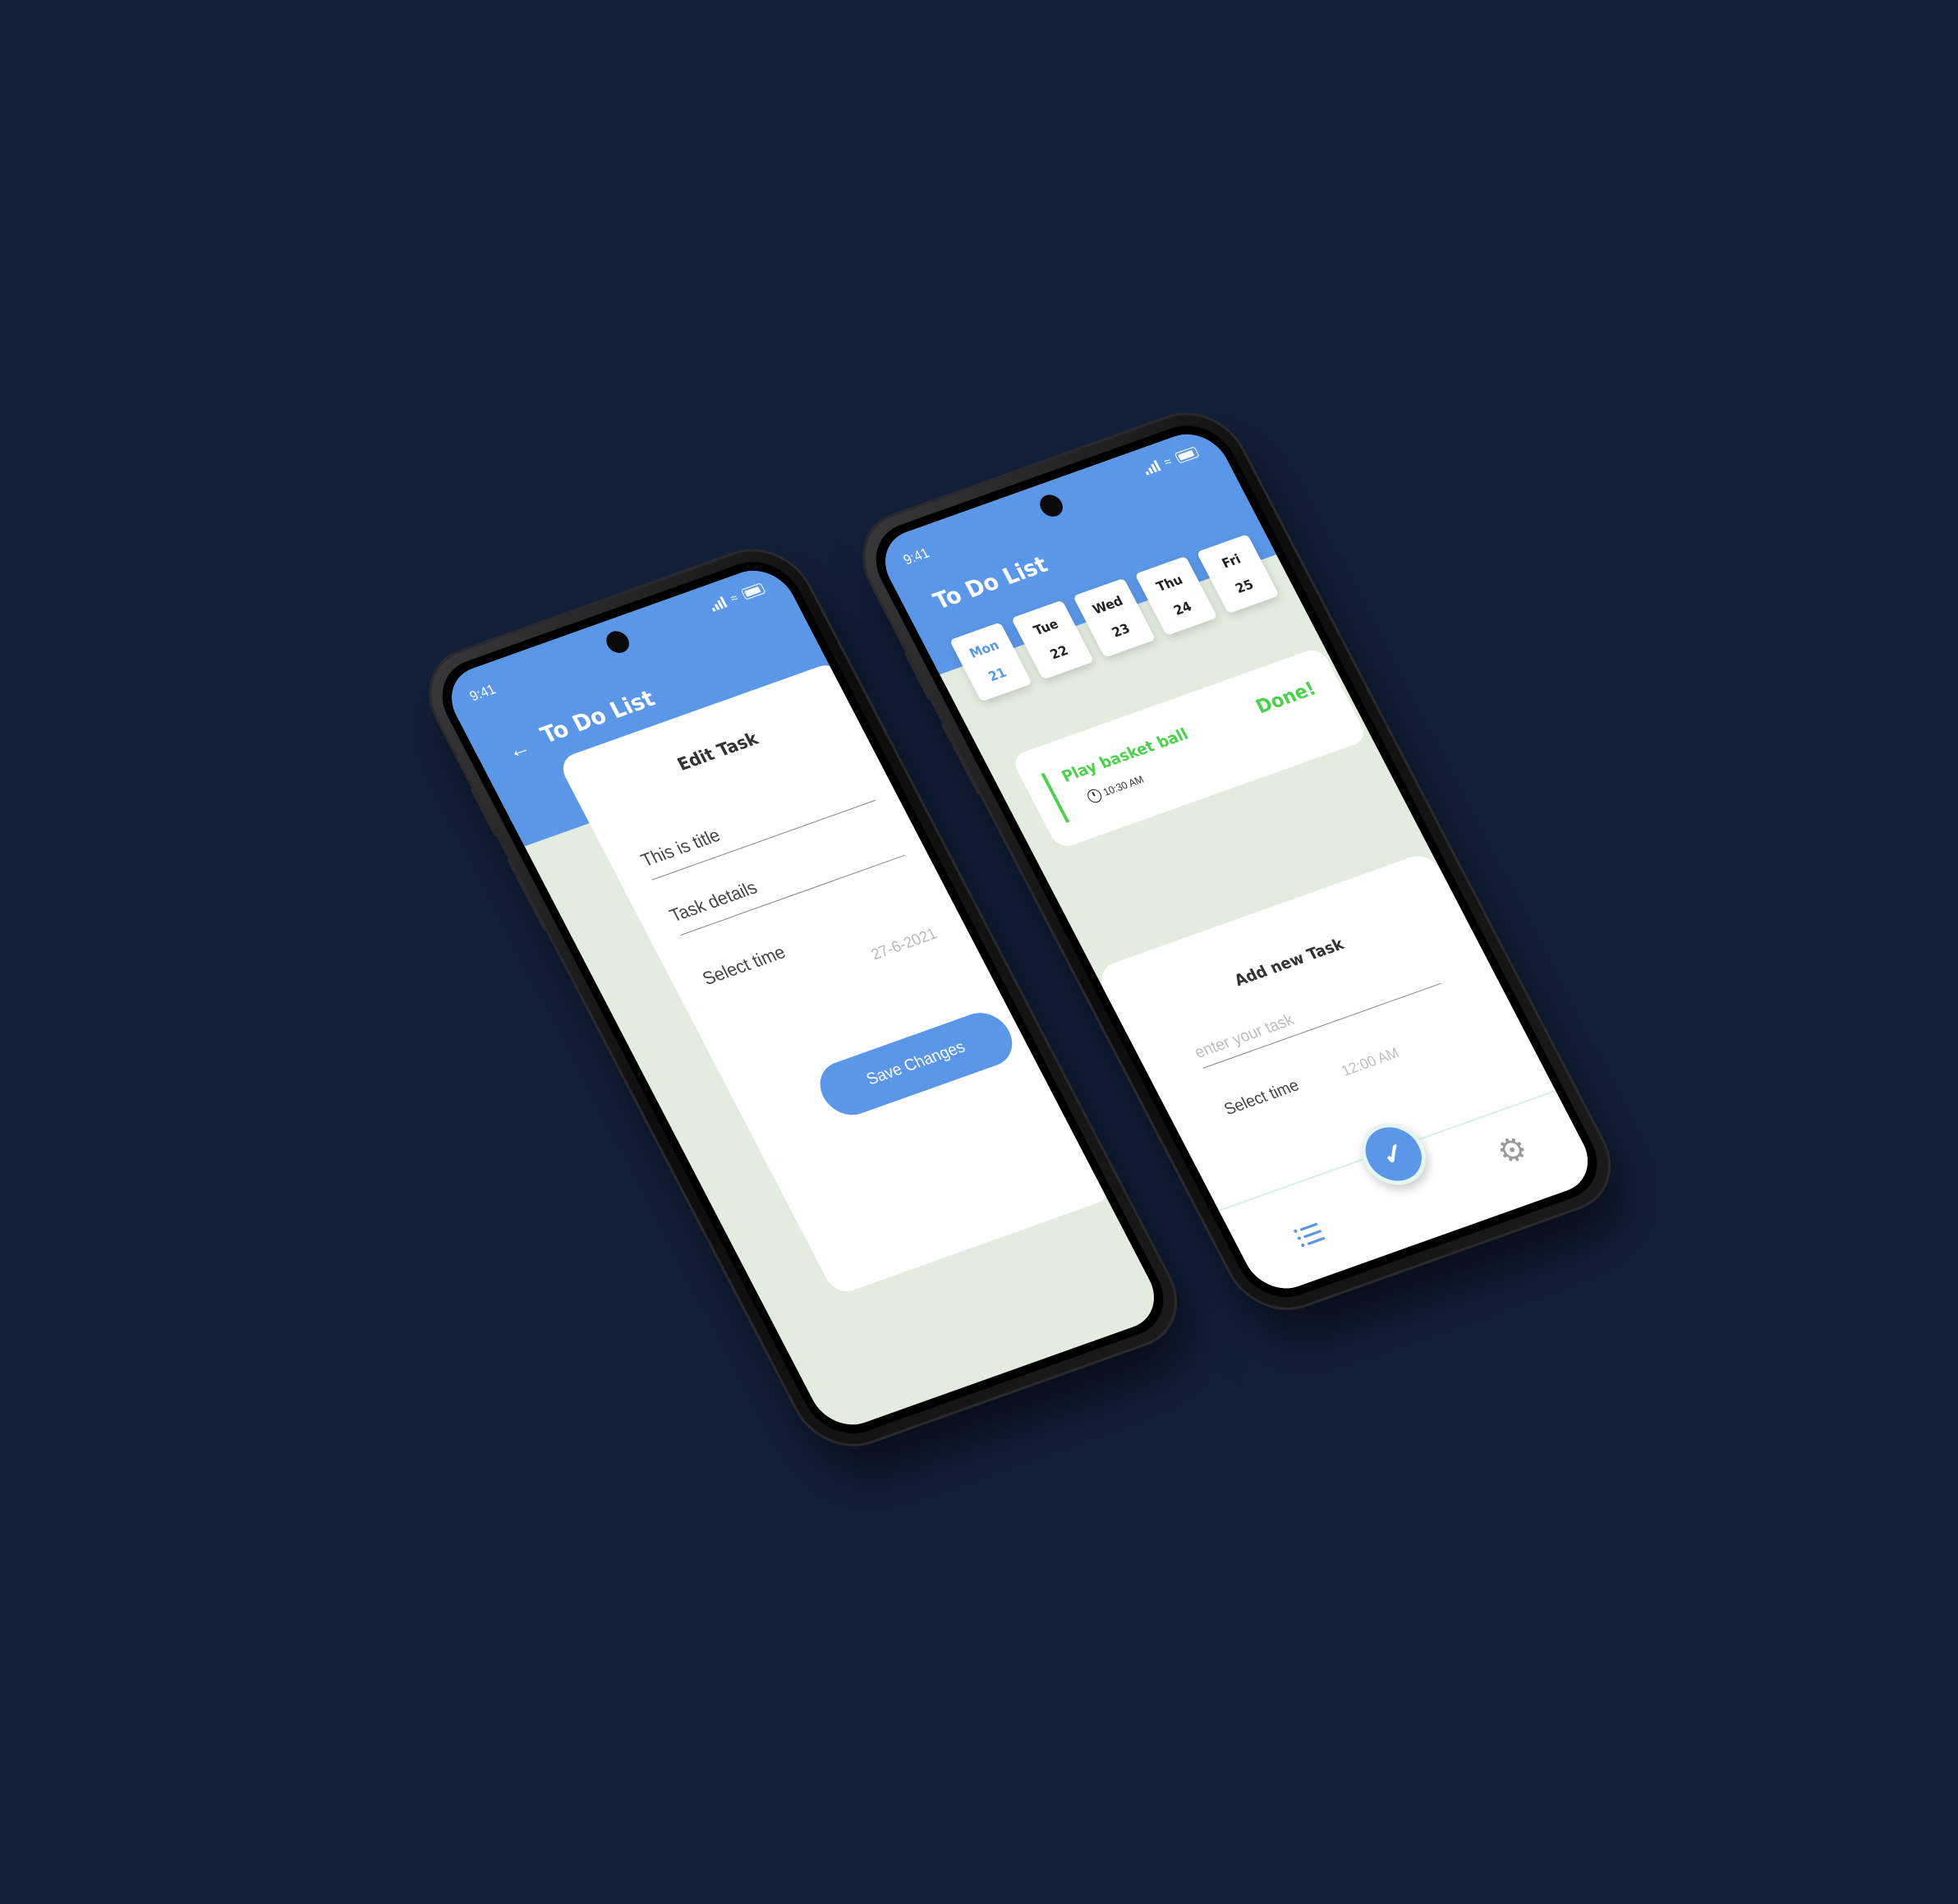 This screenshot has height=1904, width=1958. I want to click on add-task-panel: Add new Task Select time 12:00 AM ✓ ⚙, so click(1347, 1074).